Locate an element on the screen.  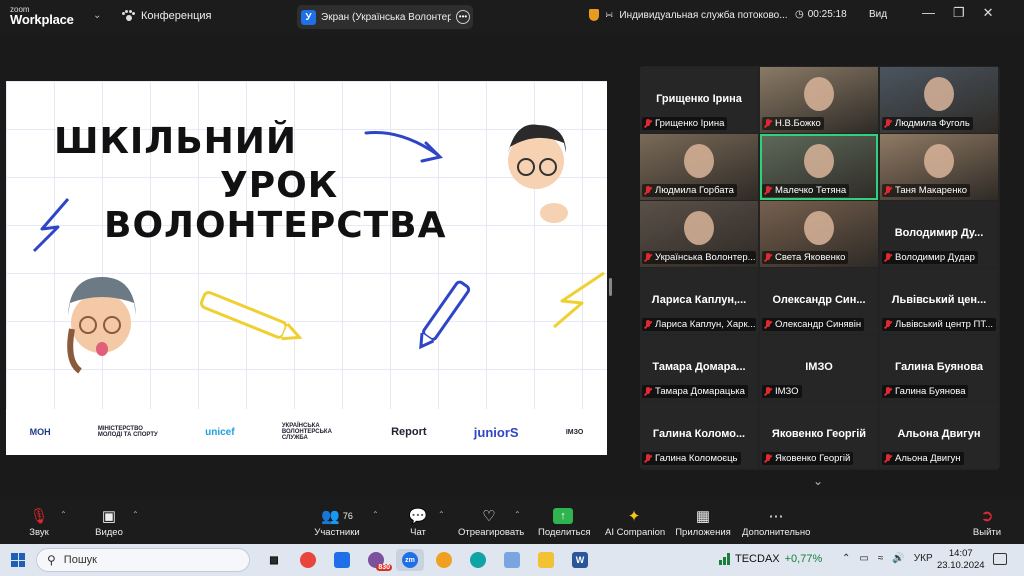
shared-screen-pill: У Экран (Українська Волонтерсь ••• is located at coordinates (385, 17).